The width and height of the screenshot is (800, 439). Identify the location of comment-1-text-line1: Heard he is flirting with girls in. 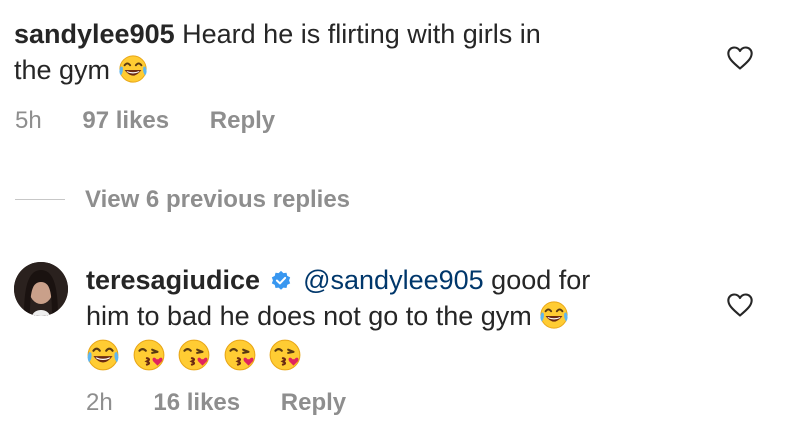
(361, 34).